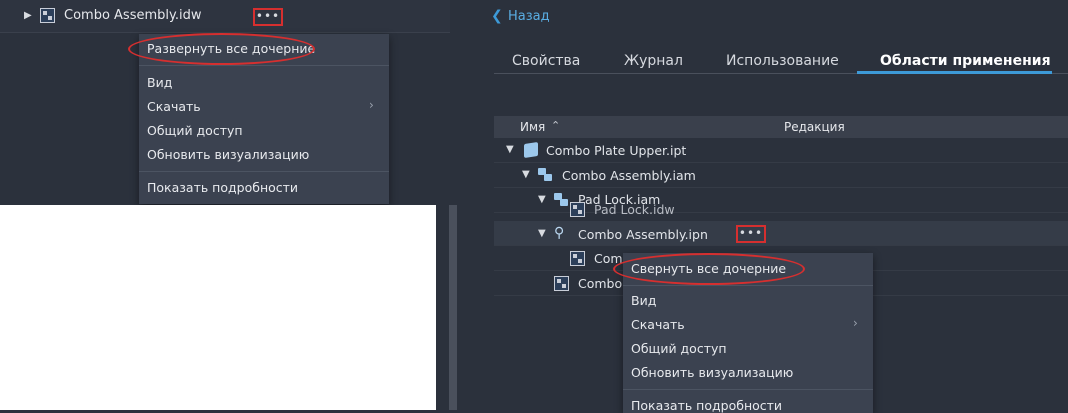  Describe the element at coordinates (814, 127) in the screenshot. I see `column-header-revision: Редакция` at that location.